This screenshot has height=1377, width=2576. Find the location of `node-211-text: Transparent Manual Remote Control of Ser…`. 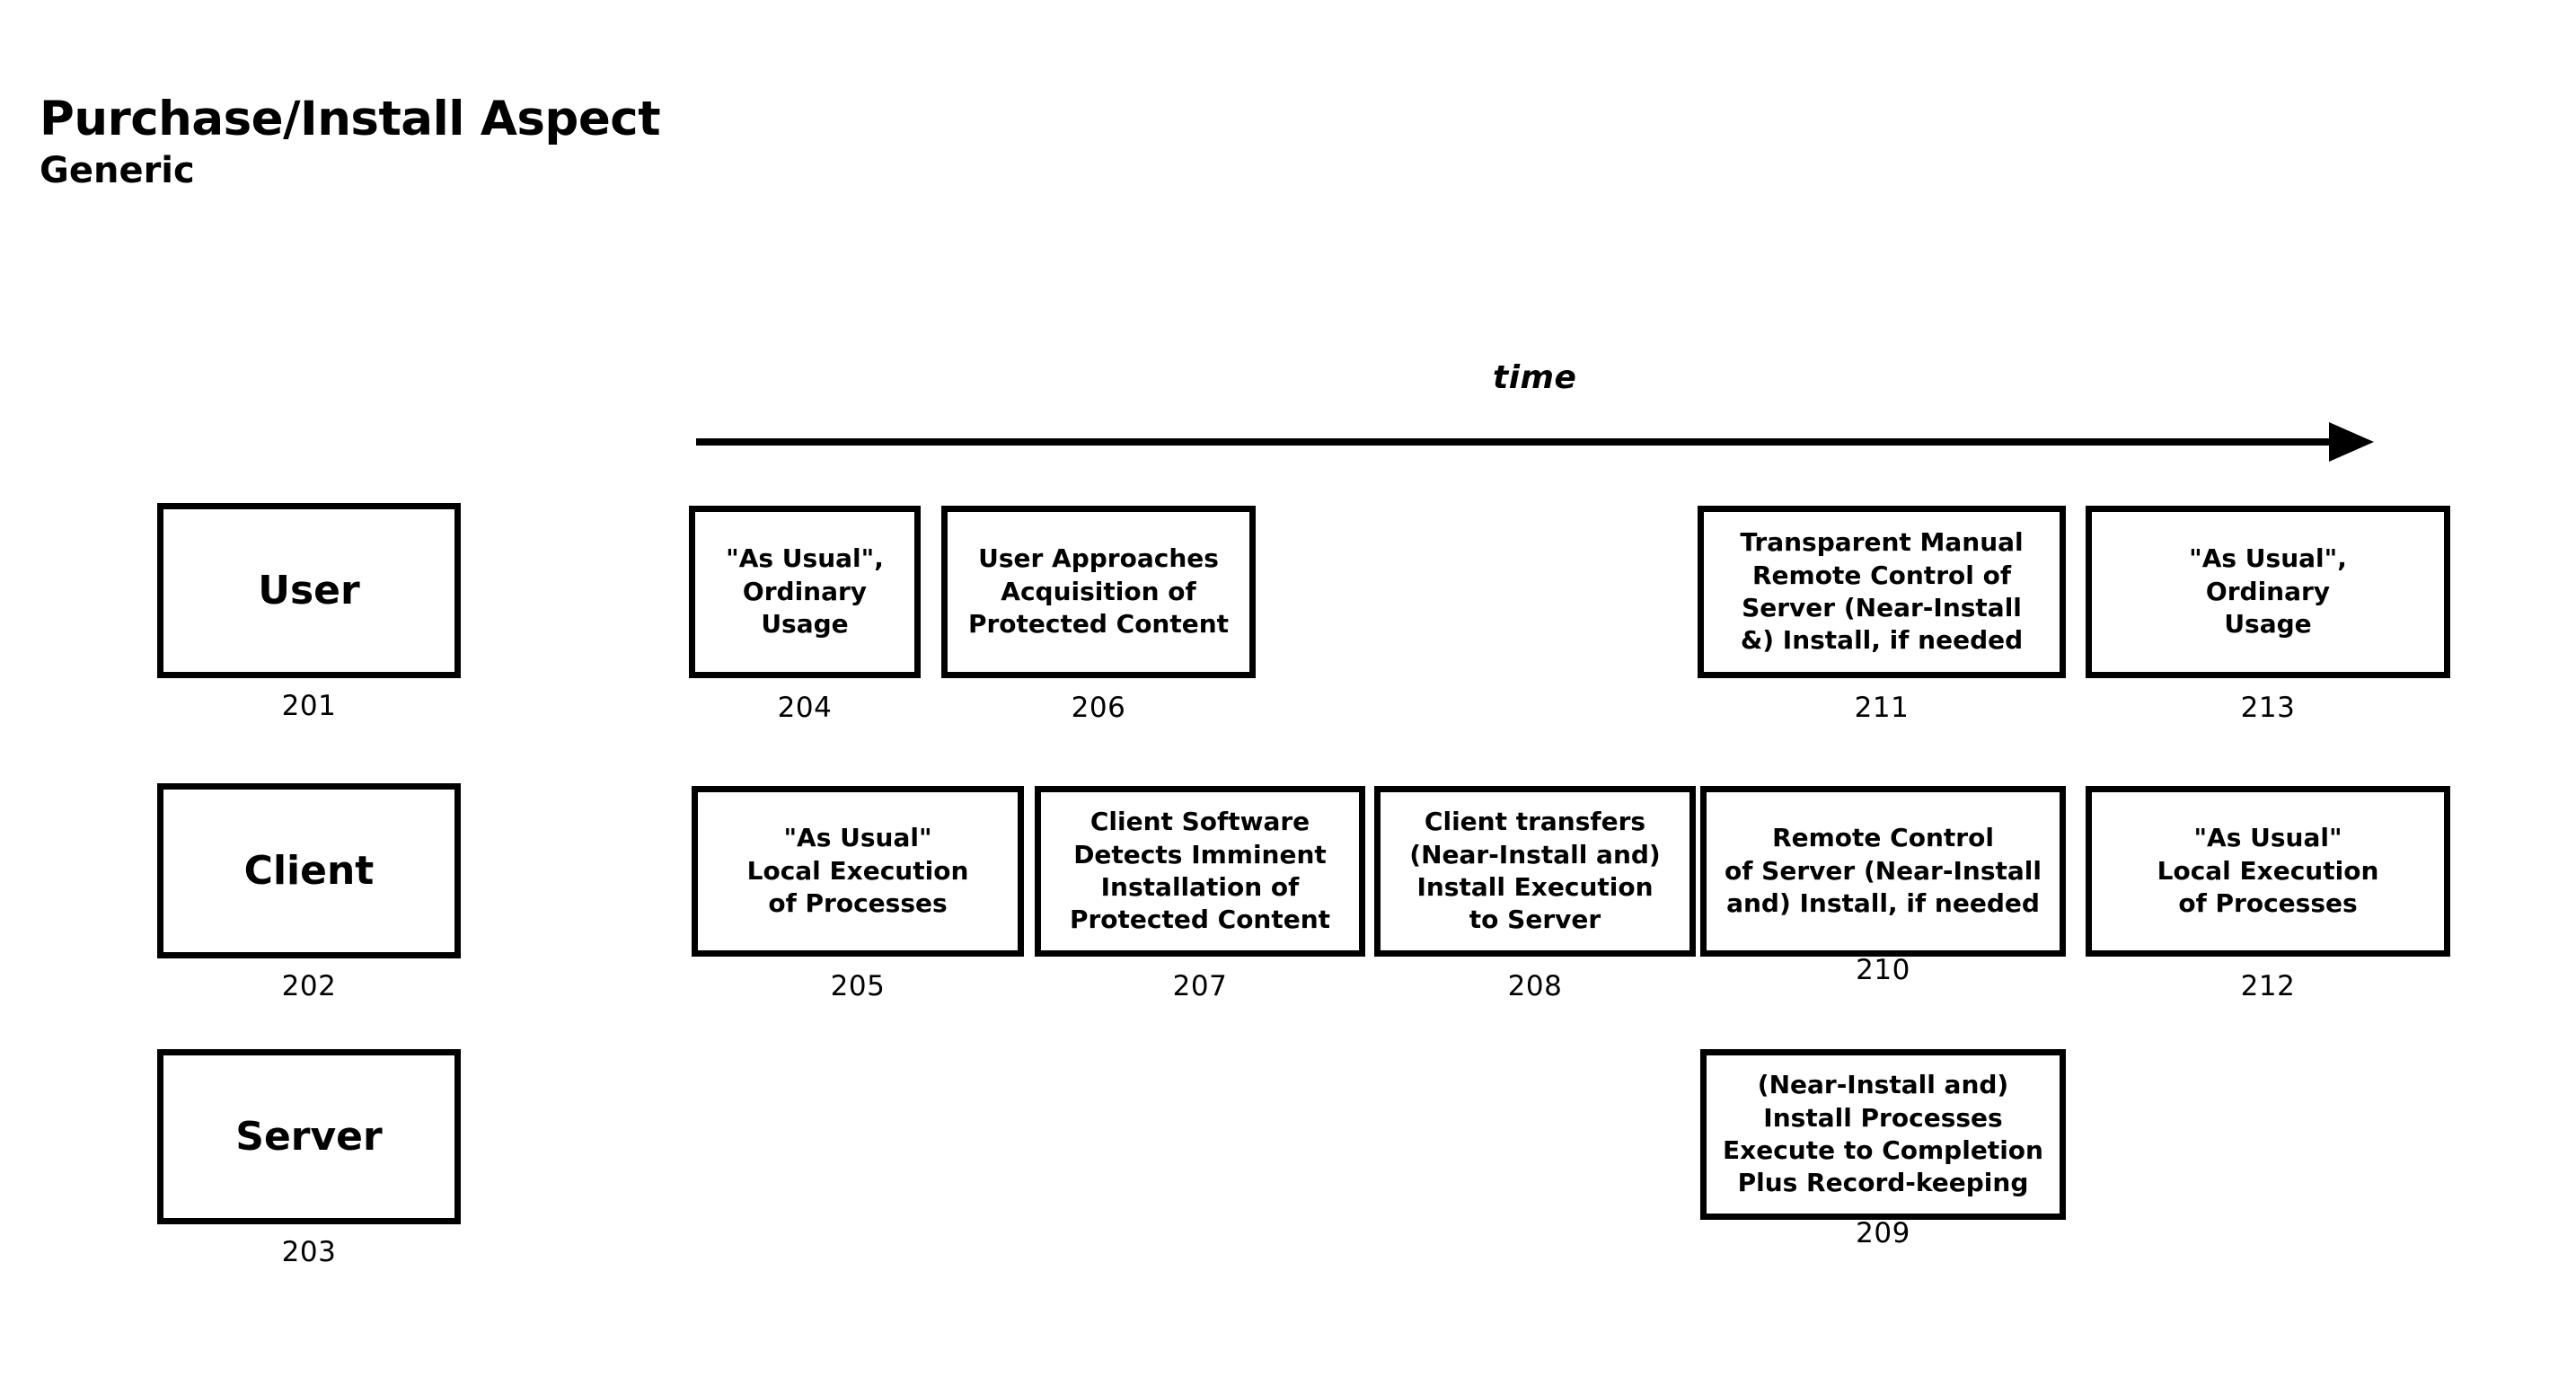

node-211-text: Transparent Manual Remote Control of Ser… is located at coordinates (1882, 591).